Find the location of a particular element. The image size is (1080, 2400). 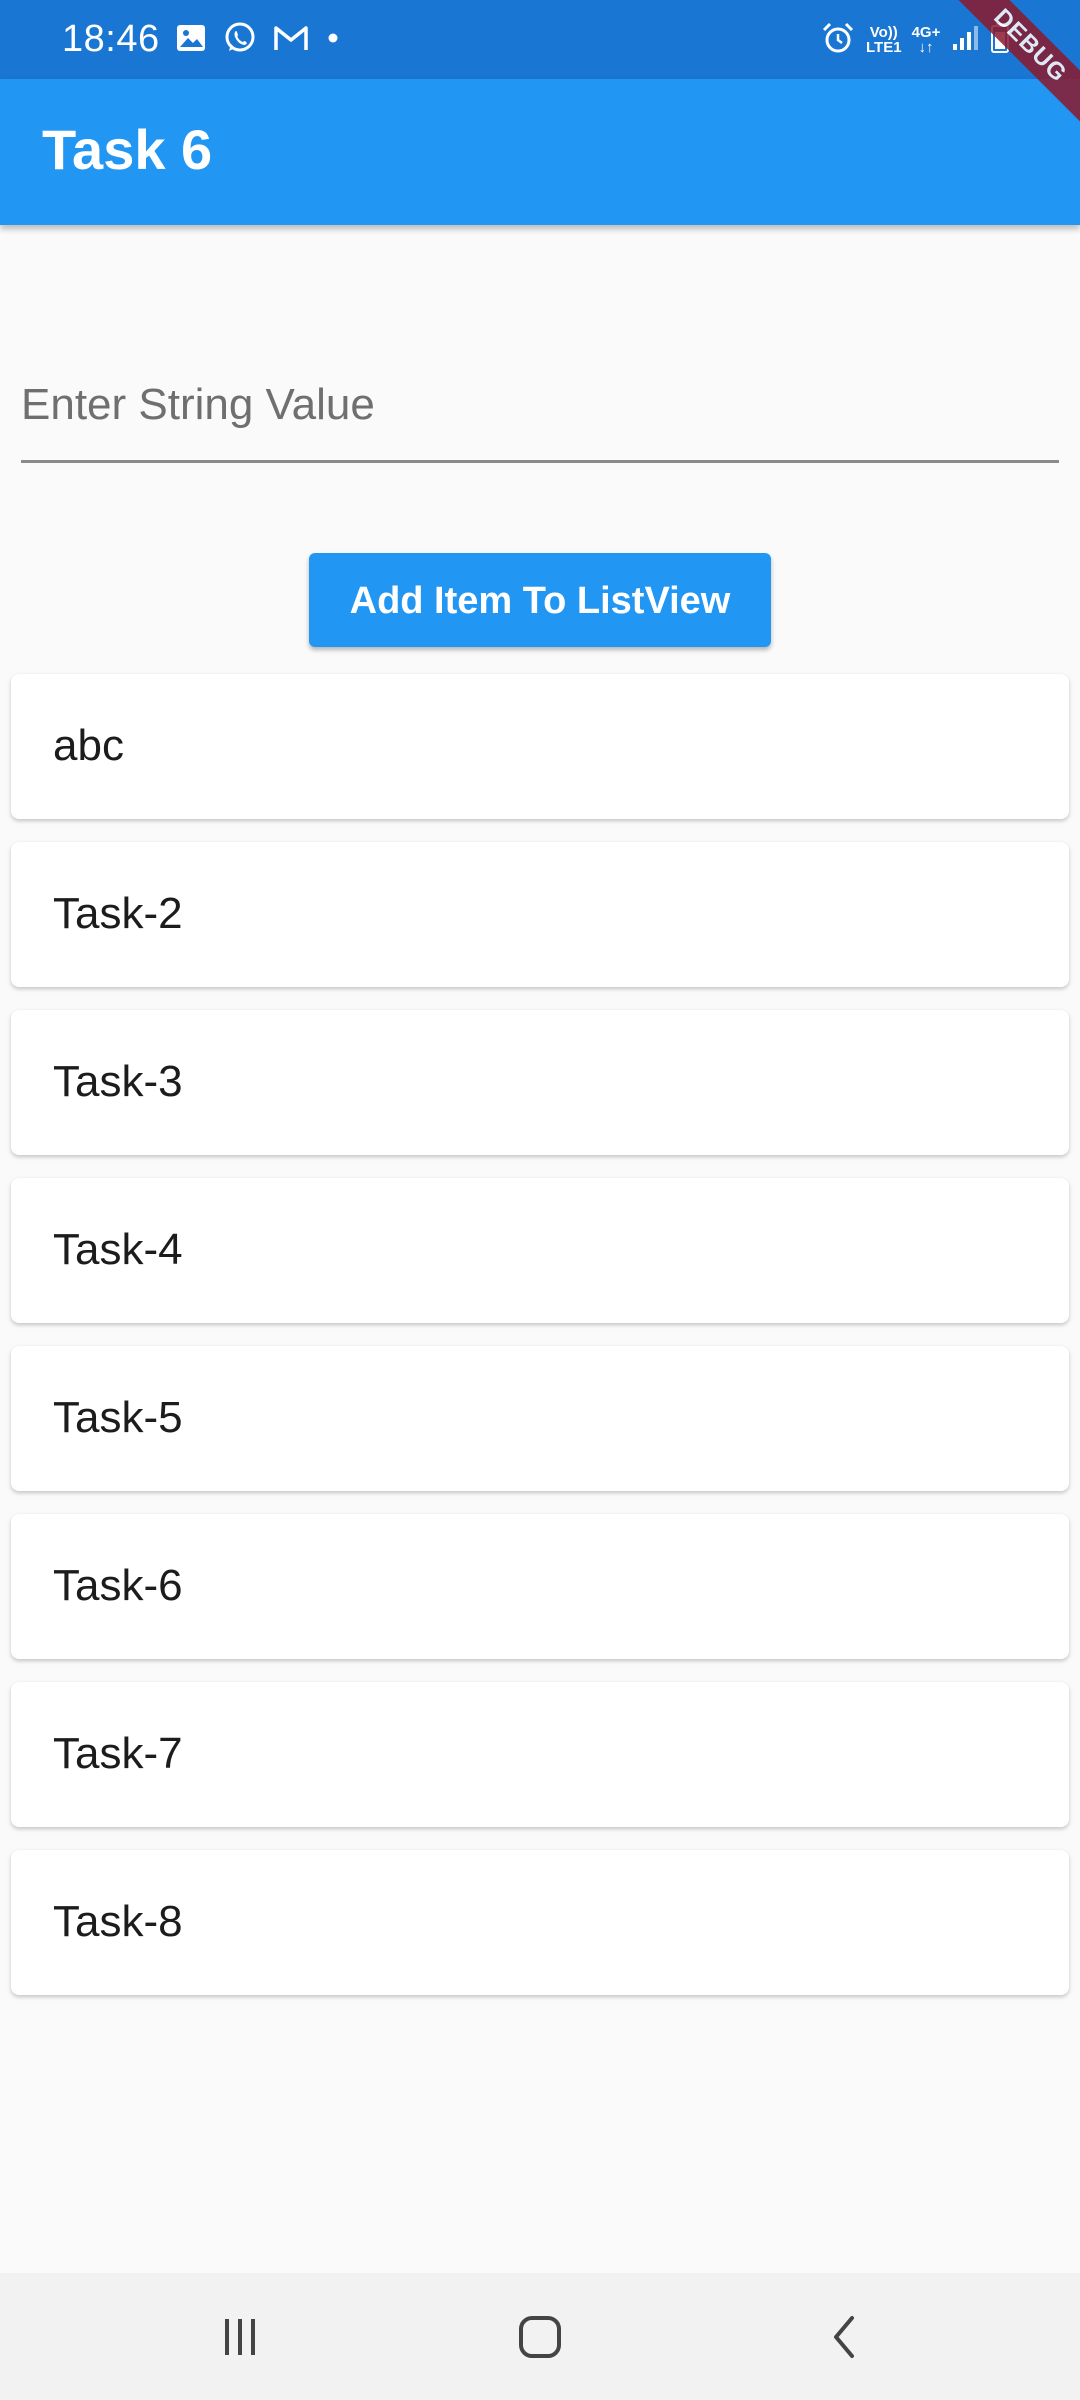

list-item: Task-6 is located at coordinates (540, 1586).